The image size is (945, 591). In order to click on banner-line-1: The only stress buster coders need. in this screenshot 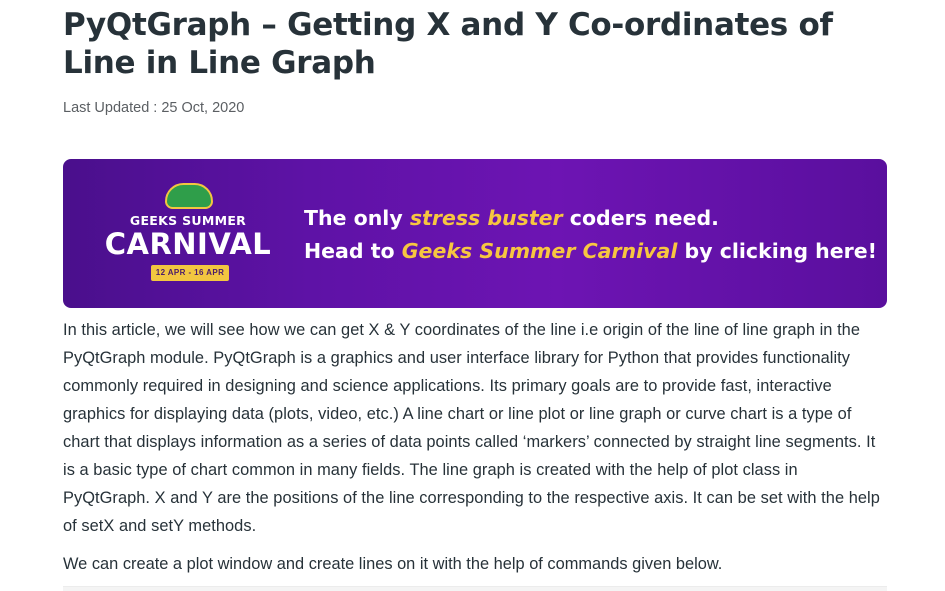, I will do `click(589, 218)`.